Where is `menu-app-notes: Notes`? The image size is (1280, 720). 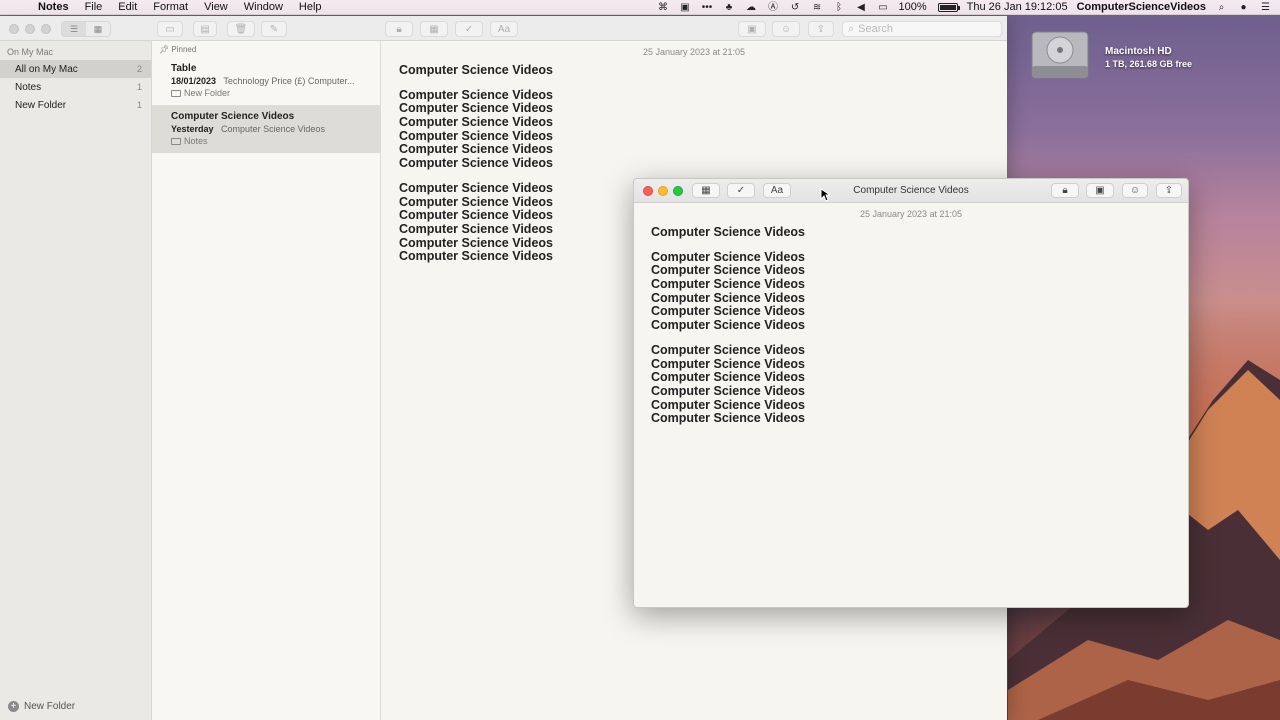 menu-app-notes: Notes is located at coordinates (53, 7).